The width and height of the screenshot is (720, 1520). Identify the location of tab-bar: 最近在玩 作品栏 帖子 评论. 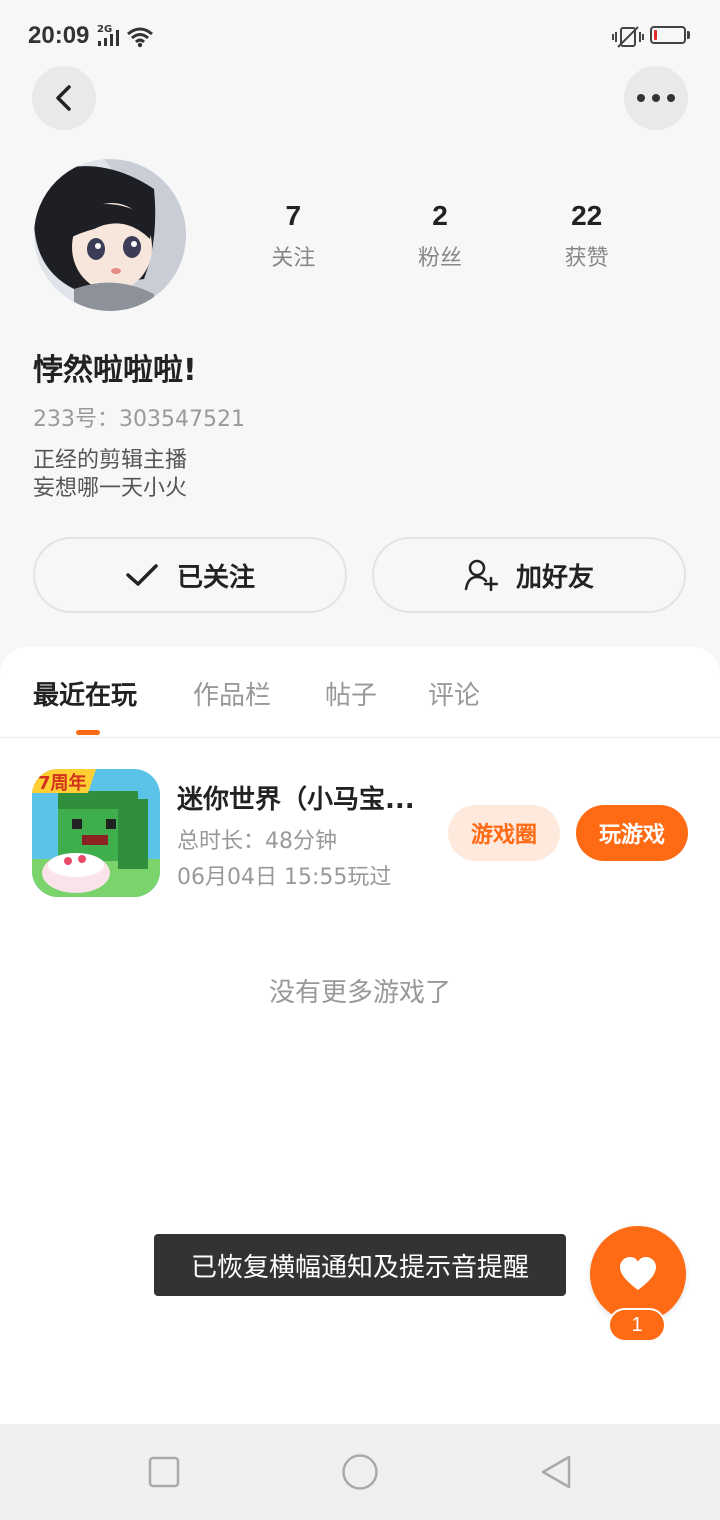
(360, 692).